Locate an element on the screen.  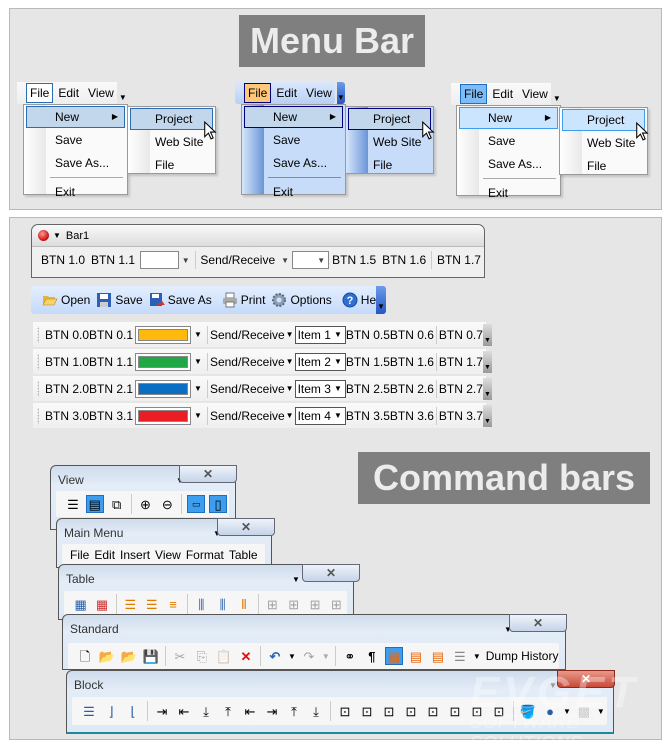
caret-down-icon: ▼ is located at coordinates (296, 579).